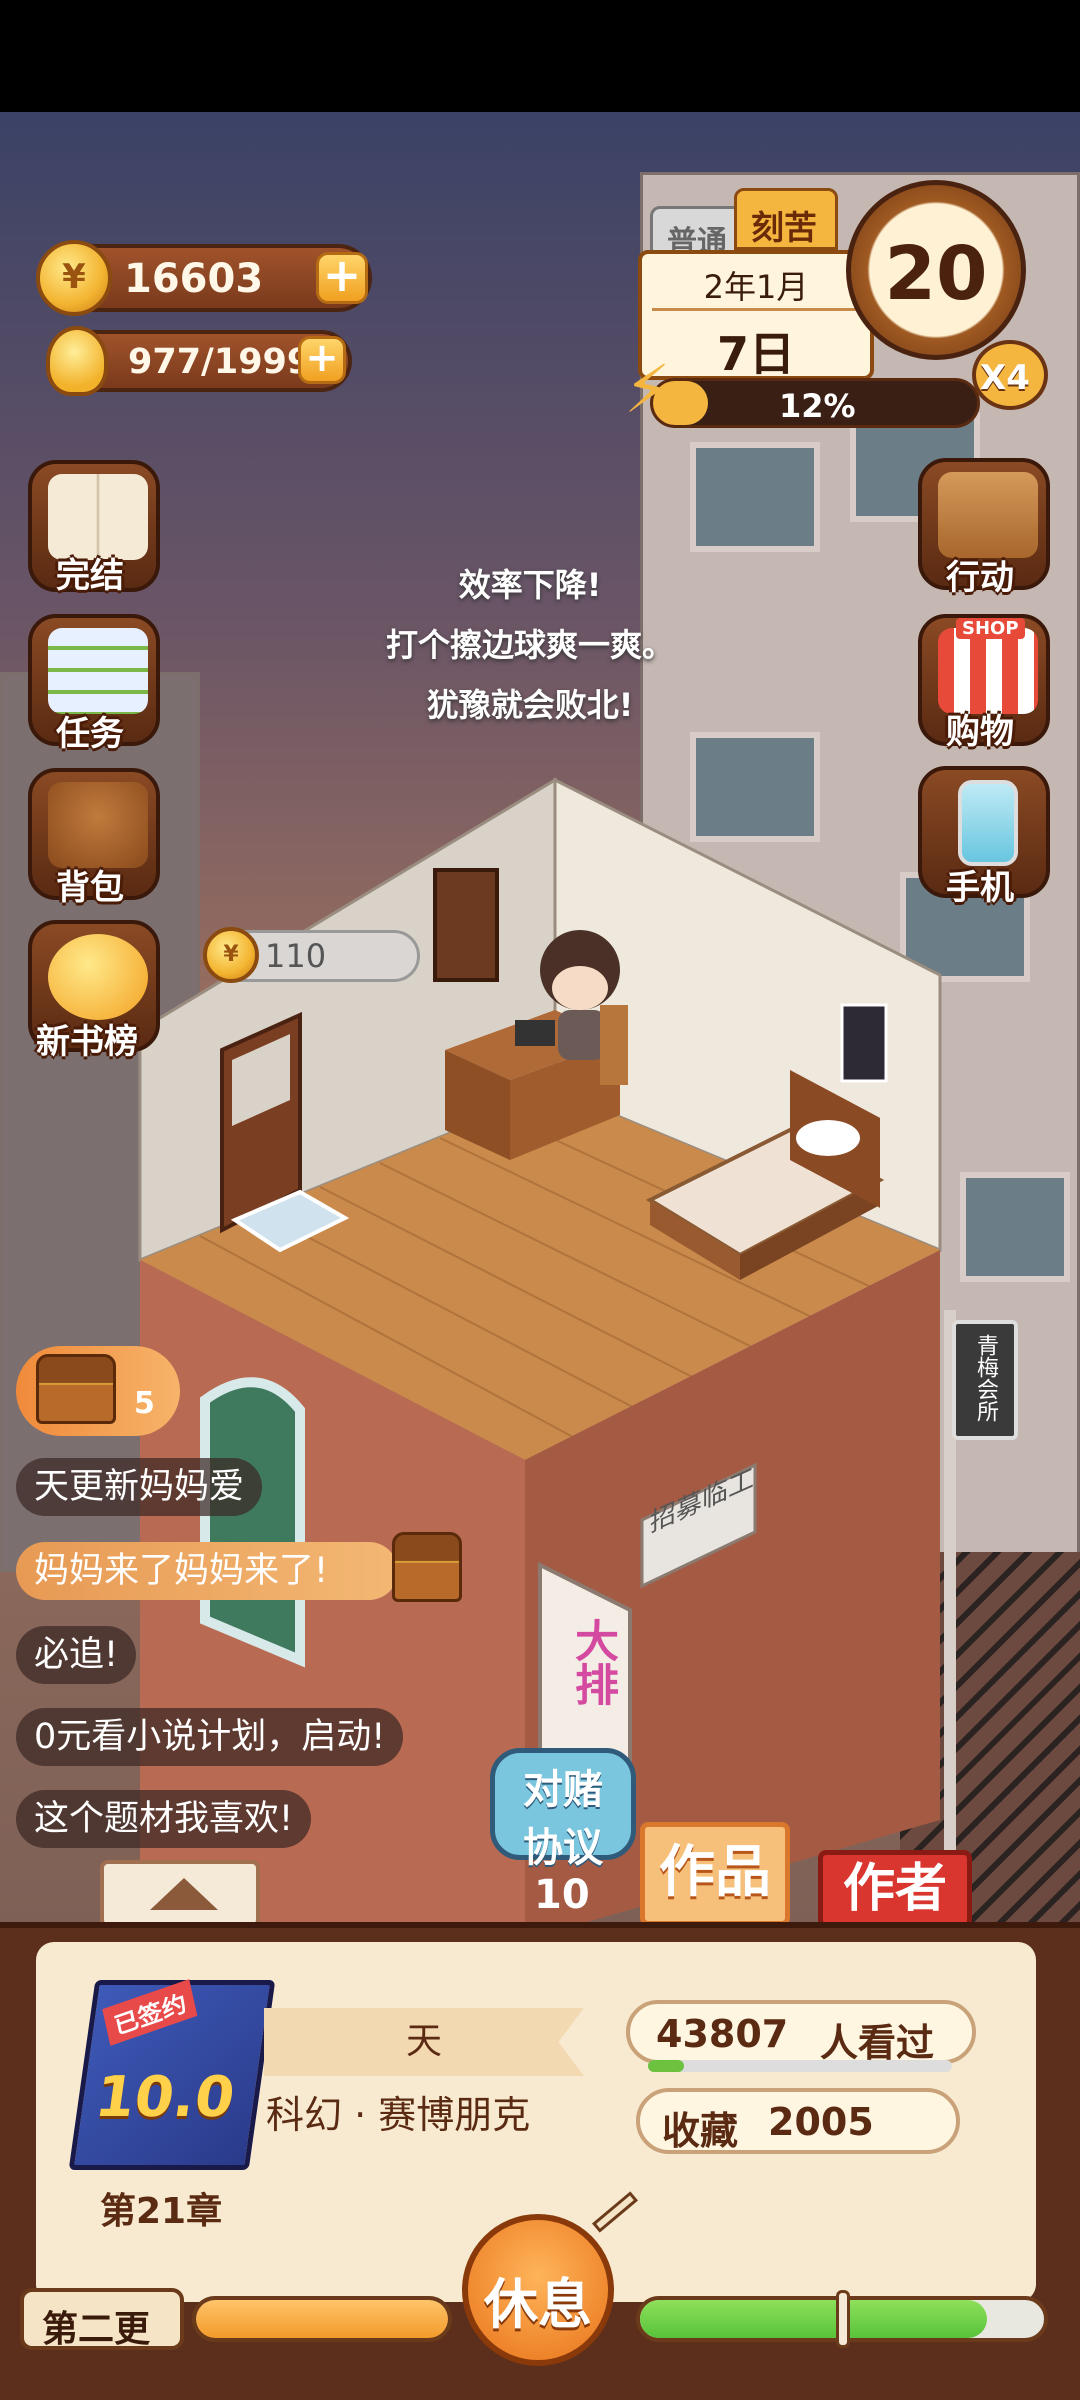 Image resolution: width=1080 pixels, height=2400 pixels. Describe the element at coordinates (801, 2032) in the screenshot. I see `readers-pill: 43807 人看过` at that location.